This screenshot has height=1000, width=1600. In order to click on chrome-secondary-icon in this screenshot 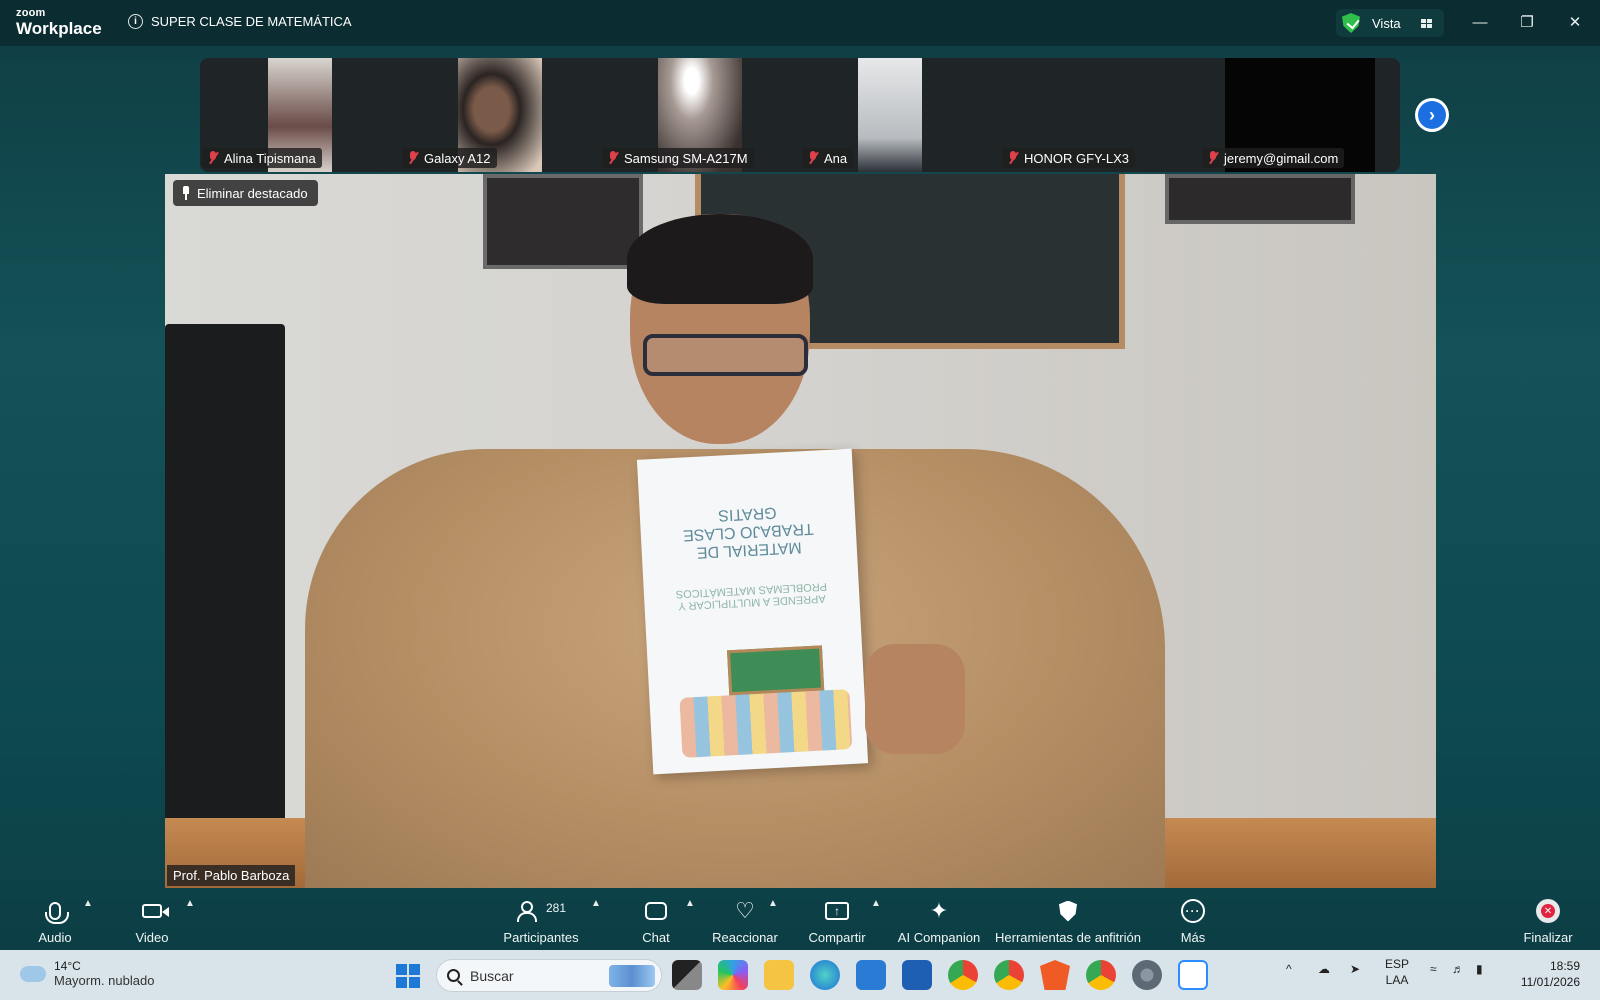, I will do `click(1101, 975)`.